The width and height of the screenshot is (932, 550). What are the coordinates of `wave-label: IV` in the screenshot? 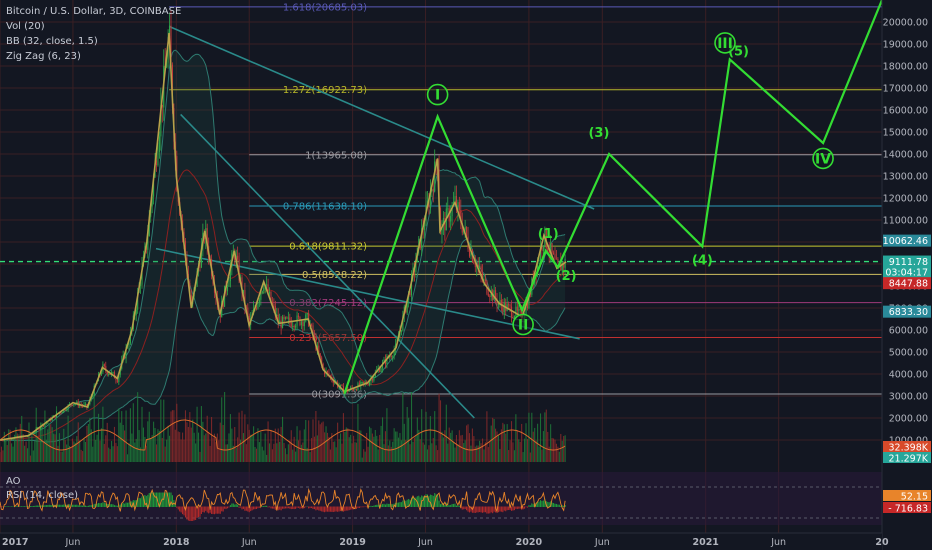 It's located at (823, 159).